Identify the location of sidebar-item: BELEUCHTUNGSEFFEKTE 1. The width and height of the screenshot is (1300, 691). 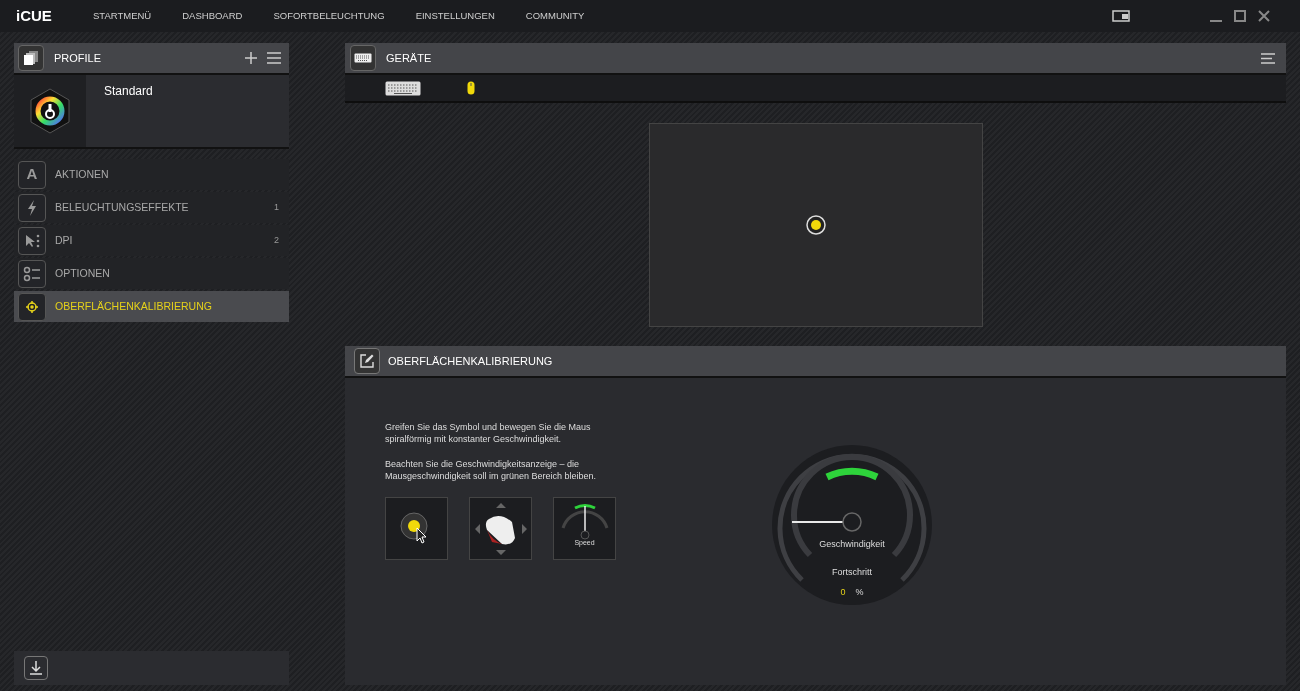
(151, 207).